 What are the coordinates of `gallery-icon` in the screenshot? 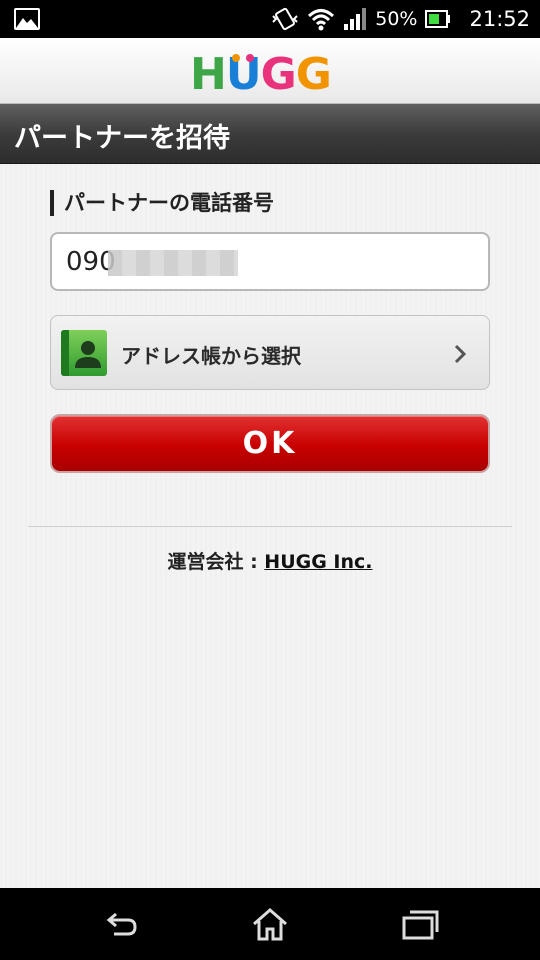 It's located at (27, 19).